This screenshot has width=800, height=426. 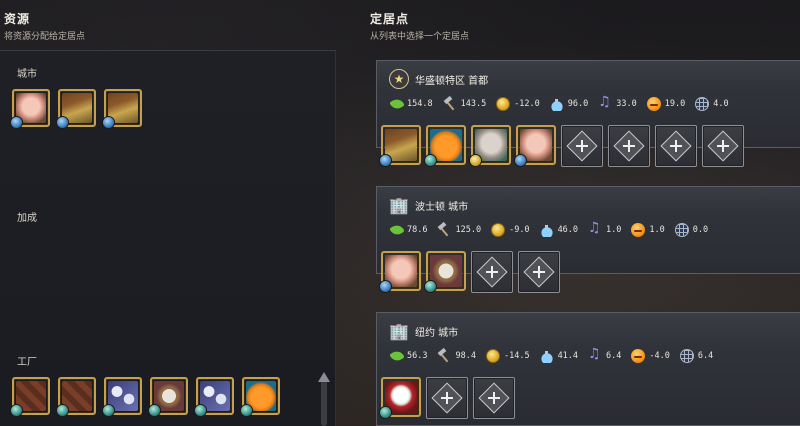 I want to click on settlement-name: 纽约 城市, so click(x=437, y=333).